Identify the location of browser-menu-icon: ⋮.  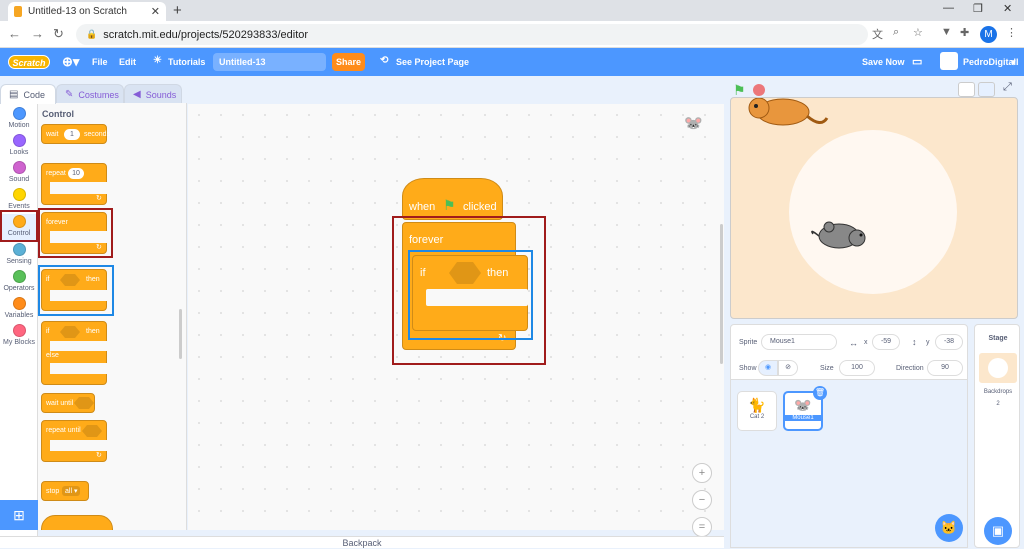
(1011, 32).